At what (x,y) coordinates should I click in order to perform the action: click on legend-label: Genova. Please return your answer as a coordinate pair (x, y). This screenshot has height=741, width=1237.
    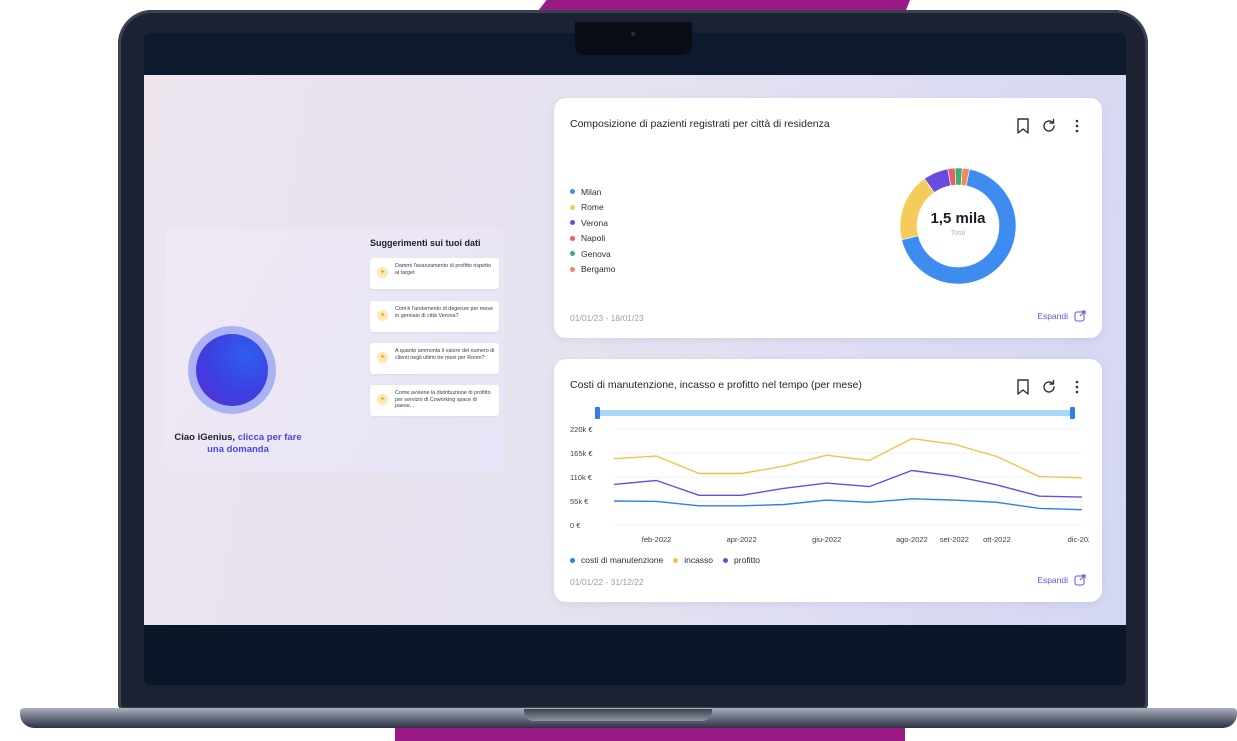
    Looking at the image, I should click on (596, 253).